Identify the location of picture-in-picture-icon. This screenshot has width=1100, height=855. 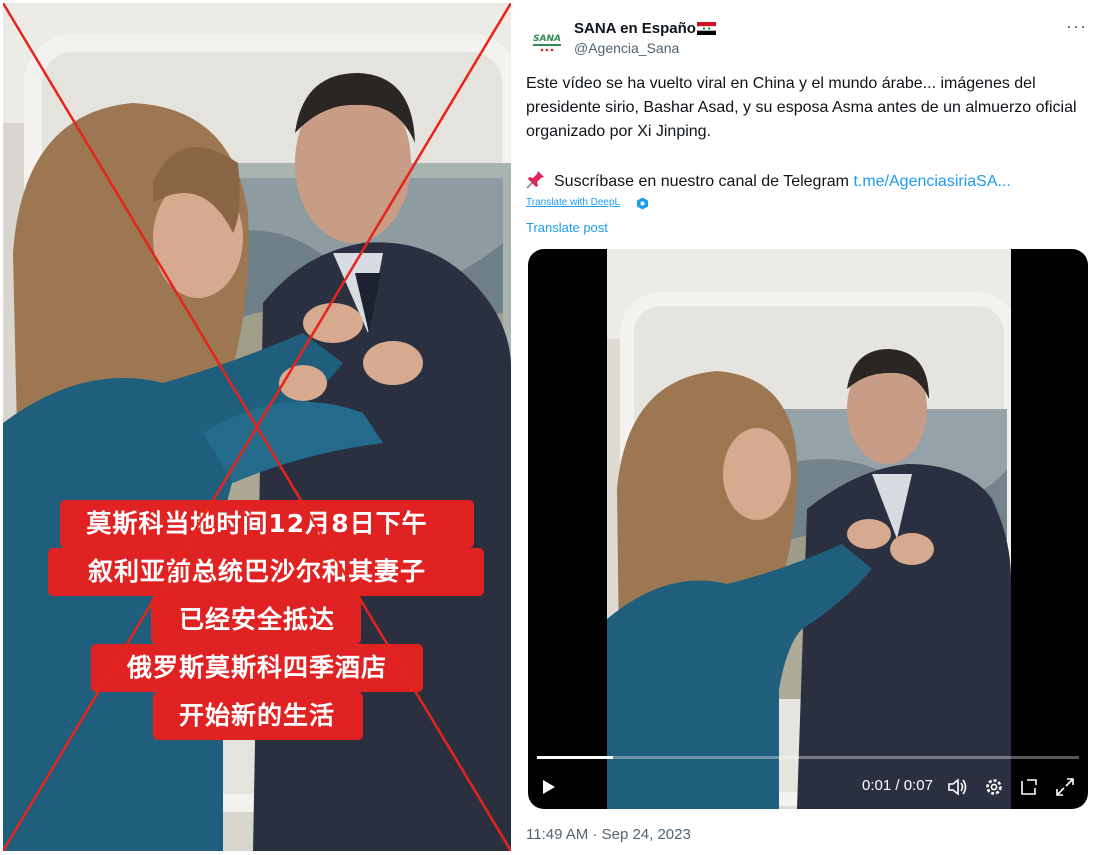
(1029, 787).